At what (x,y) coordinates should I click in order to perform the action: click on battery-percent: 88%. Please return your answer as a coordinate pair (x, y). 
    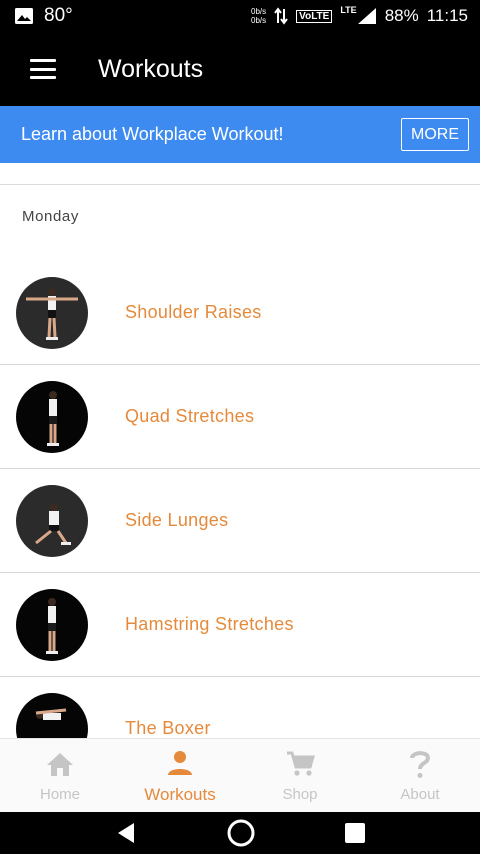
    Looking at the image, I should click on (401, 15).